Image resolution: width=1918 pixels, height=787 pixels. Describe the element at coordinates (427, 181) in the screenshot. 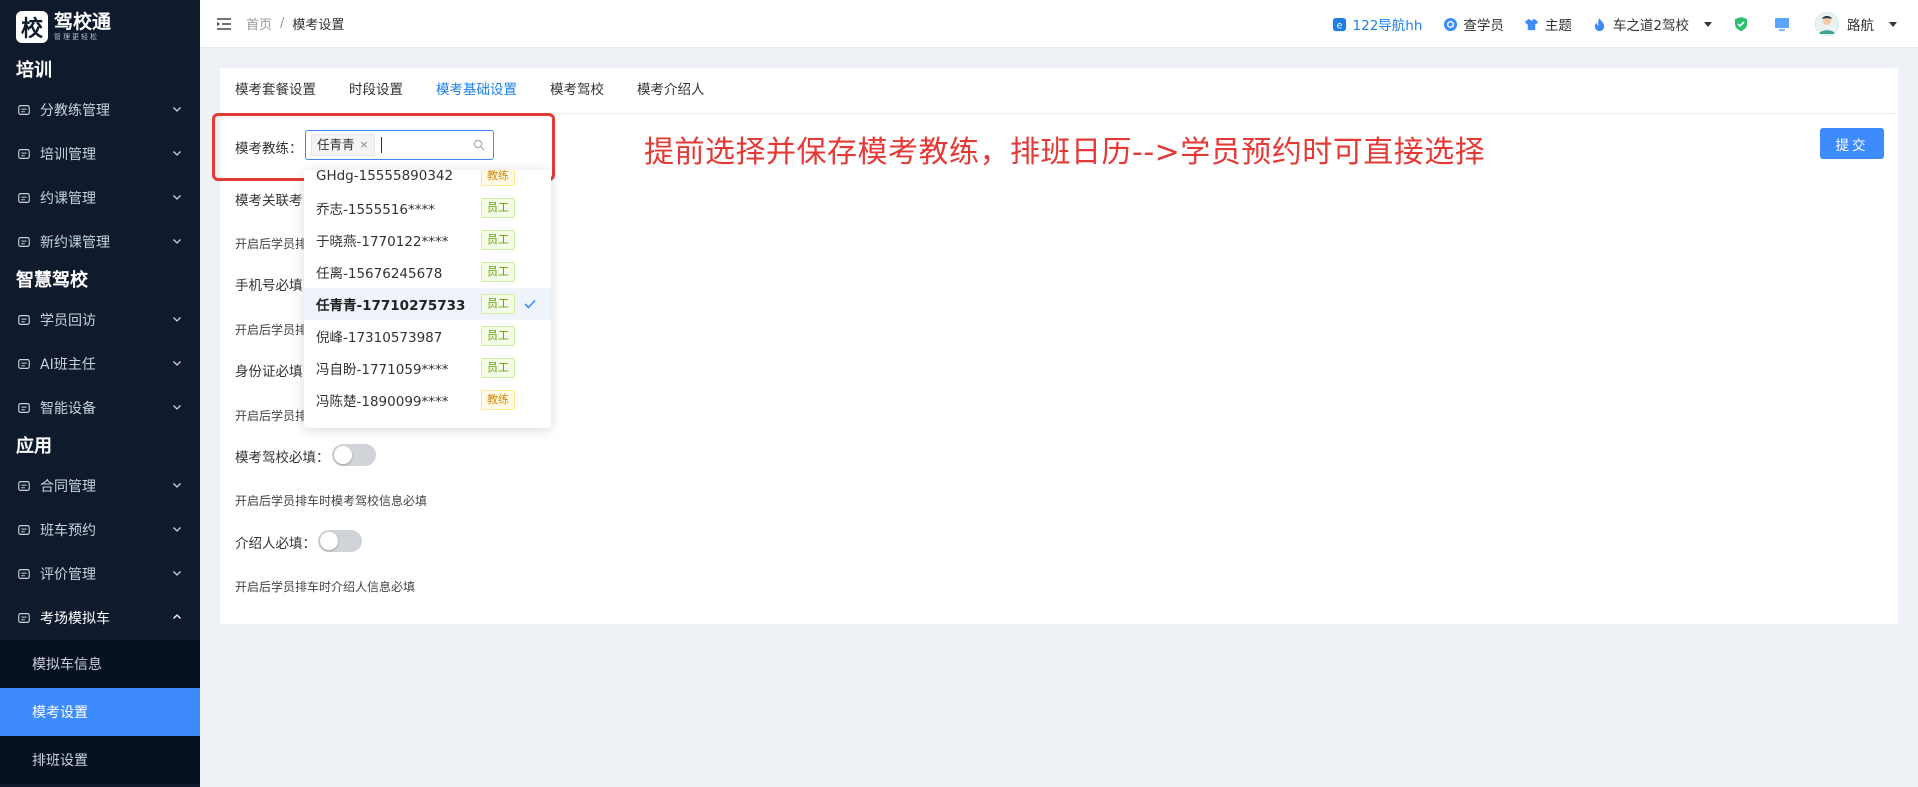

I see `dropdown-option: GHdg-15555890342 教练` at that location.